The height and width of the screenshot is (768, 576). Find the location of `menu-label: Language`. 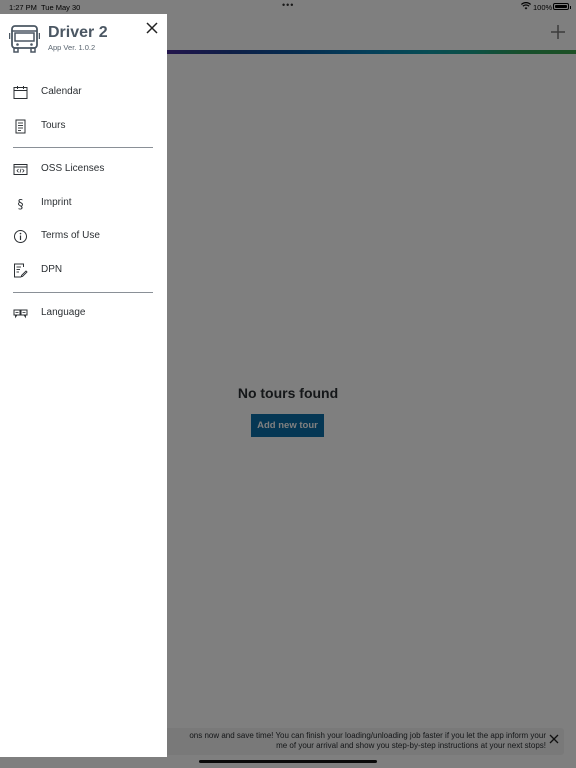

menu-label: Language is located at coordinates (63, 312).